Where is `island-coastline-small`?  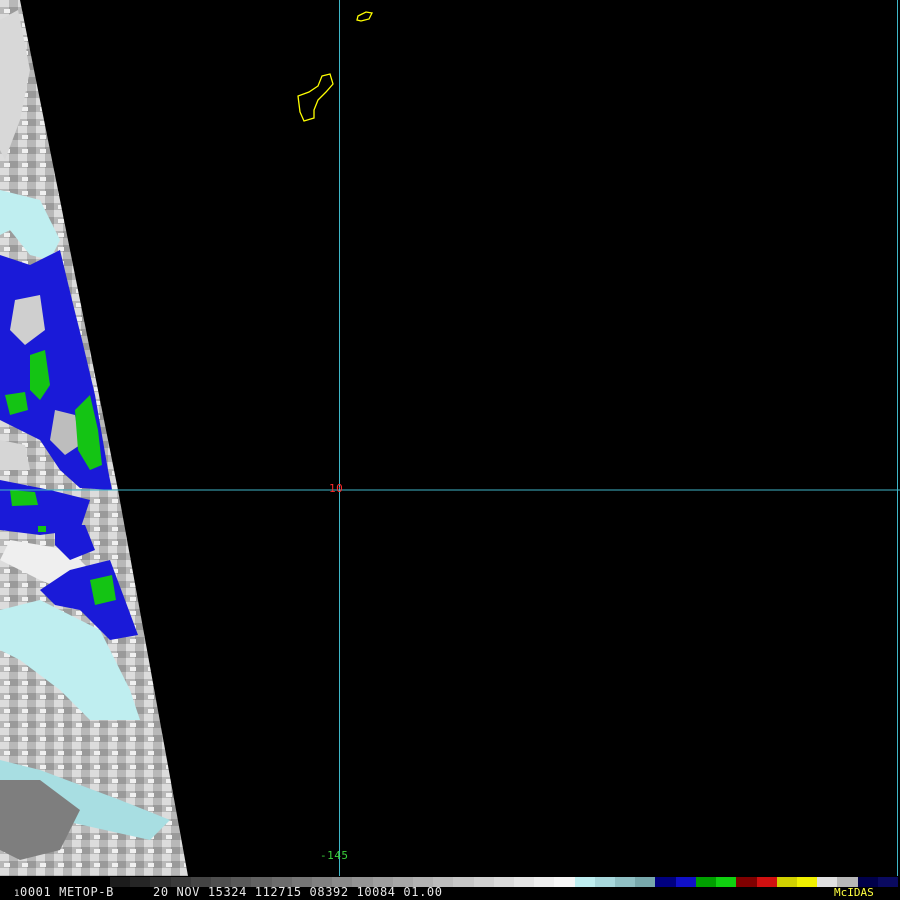
island-coastline-small is located at coordinates (364, 16).